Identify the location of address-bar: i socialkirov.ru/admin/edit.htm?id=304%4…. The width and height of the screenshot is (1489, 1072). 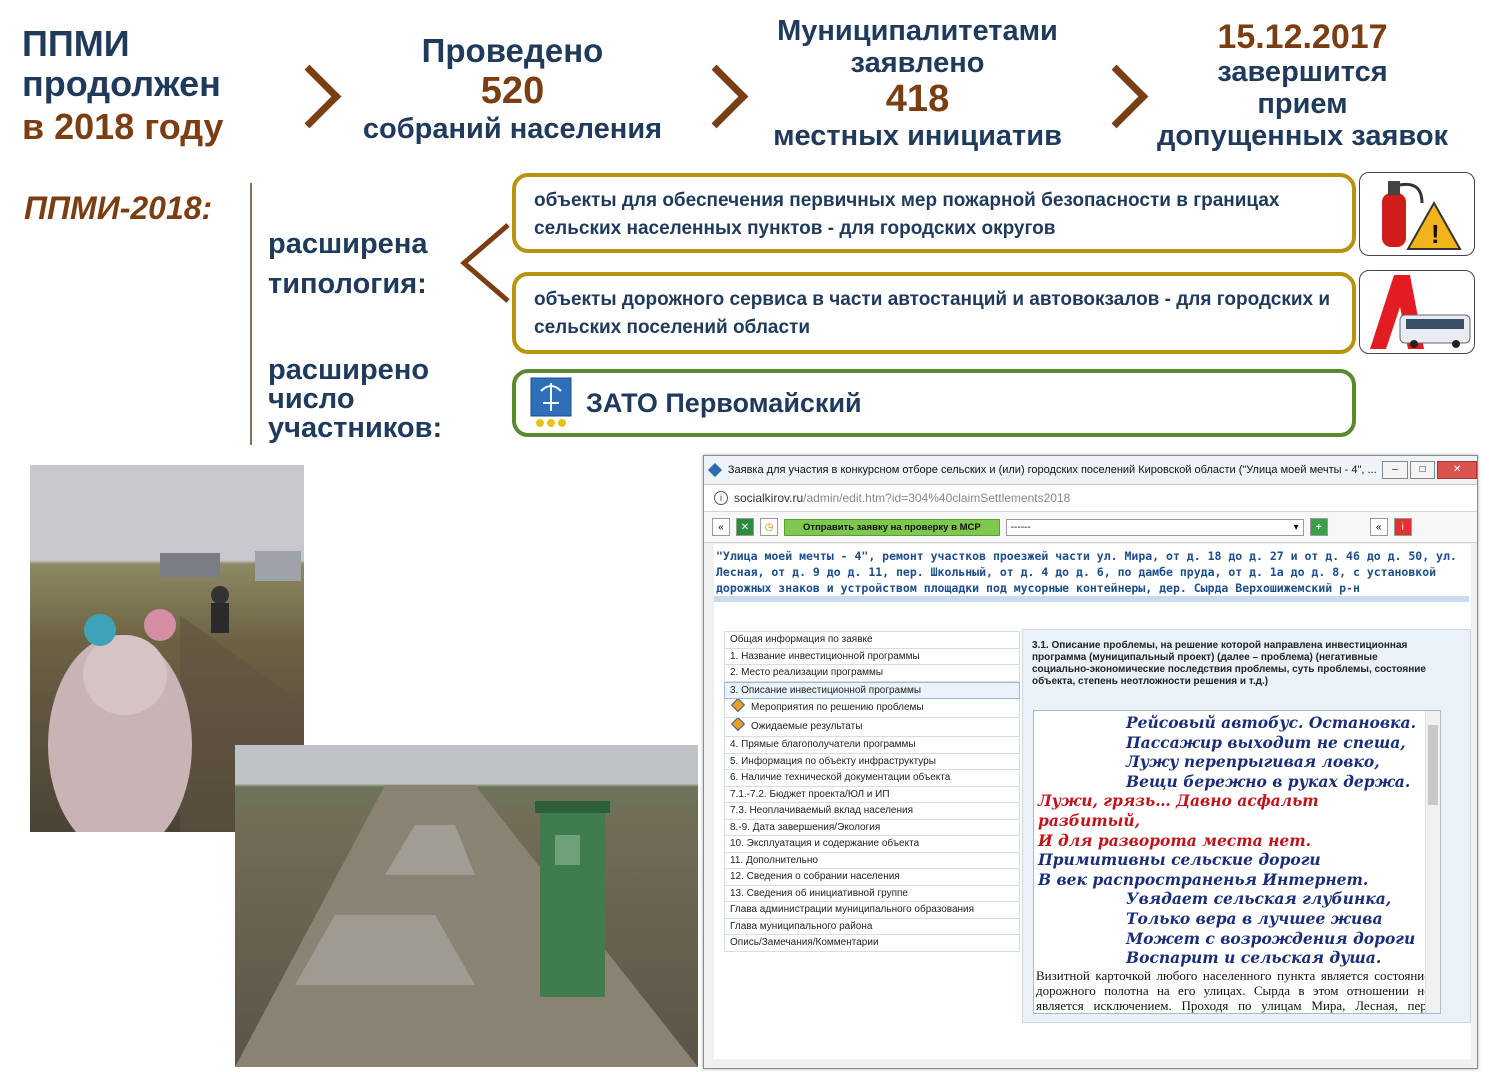
(1090, 498).